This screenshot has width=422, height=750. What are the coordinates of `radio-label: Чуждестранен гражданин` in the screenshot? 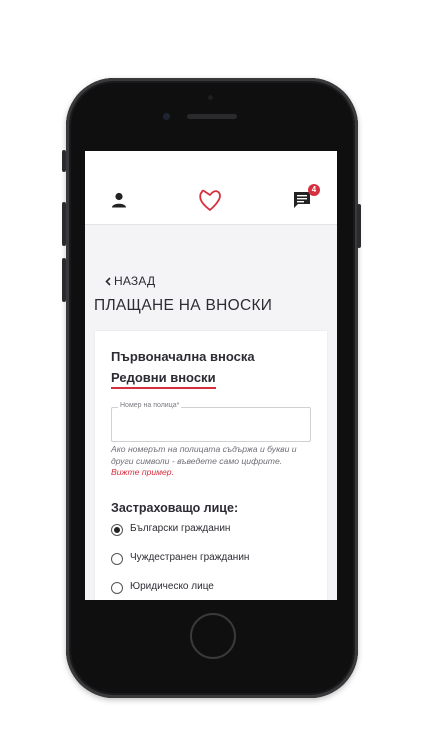 It's located at (190, 557).